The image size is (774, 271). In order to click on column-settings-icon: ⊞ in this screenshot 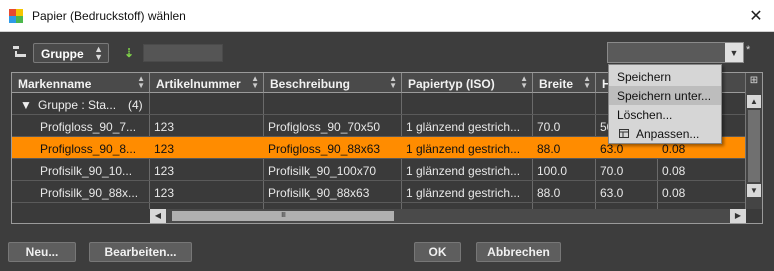, I will do `click(754, 82)`.